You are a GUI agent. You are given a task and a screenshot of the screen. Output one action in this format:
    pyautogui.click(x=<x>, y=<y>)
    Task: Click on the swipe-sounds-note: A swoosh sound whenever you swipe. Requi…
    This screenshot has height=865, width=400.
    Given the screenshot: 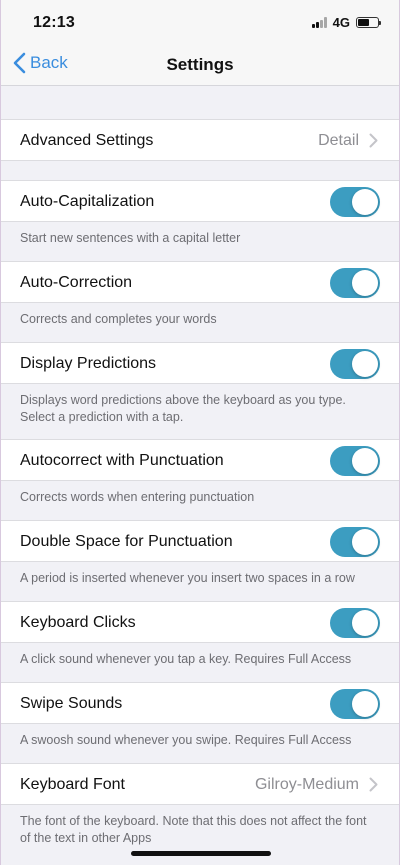 What is the action you would take?
    pyautogui.click(x=186, y=740)
    